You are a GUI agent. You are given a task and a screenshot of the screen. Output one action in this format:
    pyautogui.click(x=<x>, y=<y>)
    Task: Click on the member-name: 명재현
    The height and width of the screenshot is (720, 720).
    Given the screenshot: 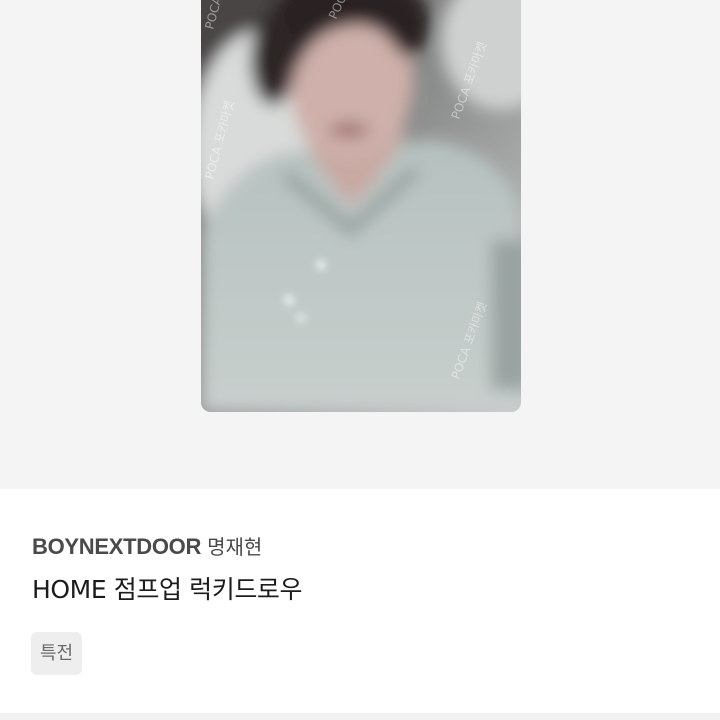 What is the action you would take?
    pyautogui.click(x=234, y=547)
    